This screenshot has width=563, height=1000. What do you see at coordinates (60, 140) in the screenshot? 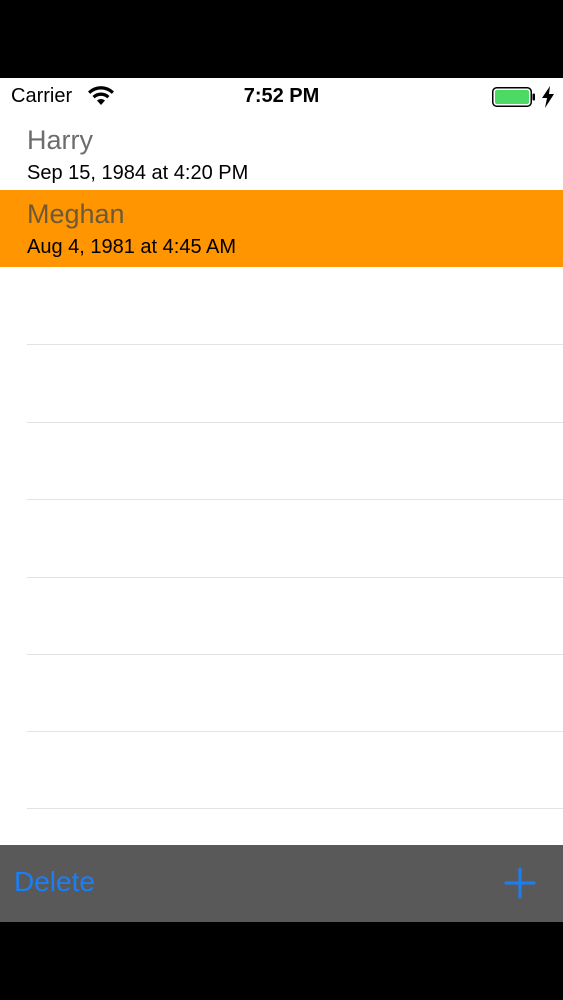
I see `list-item-name: Harry` at bounding box center [60, 140].